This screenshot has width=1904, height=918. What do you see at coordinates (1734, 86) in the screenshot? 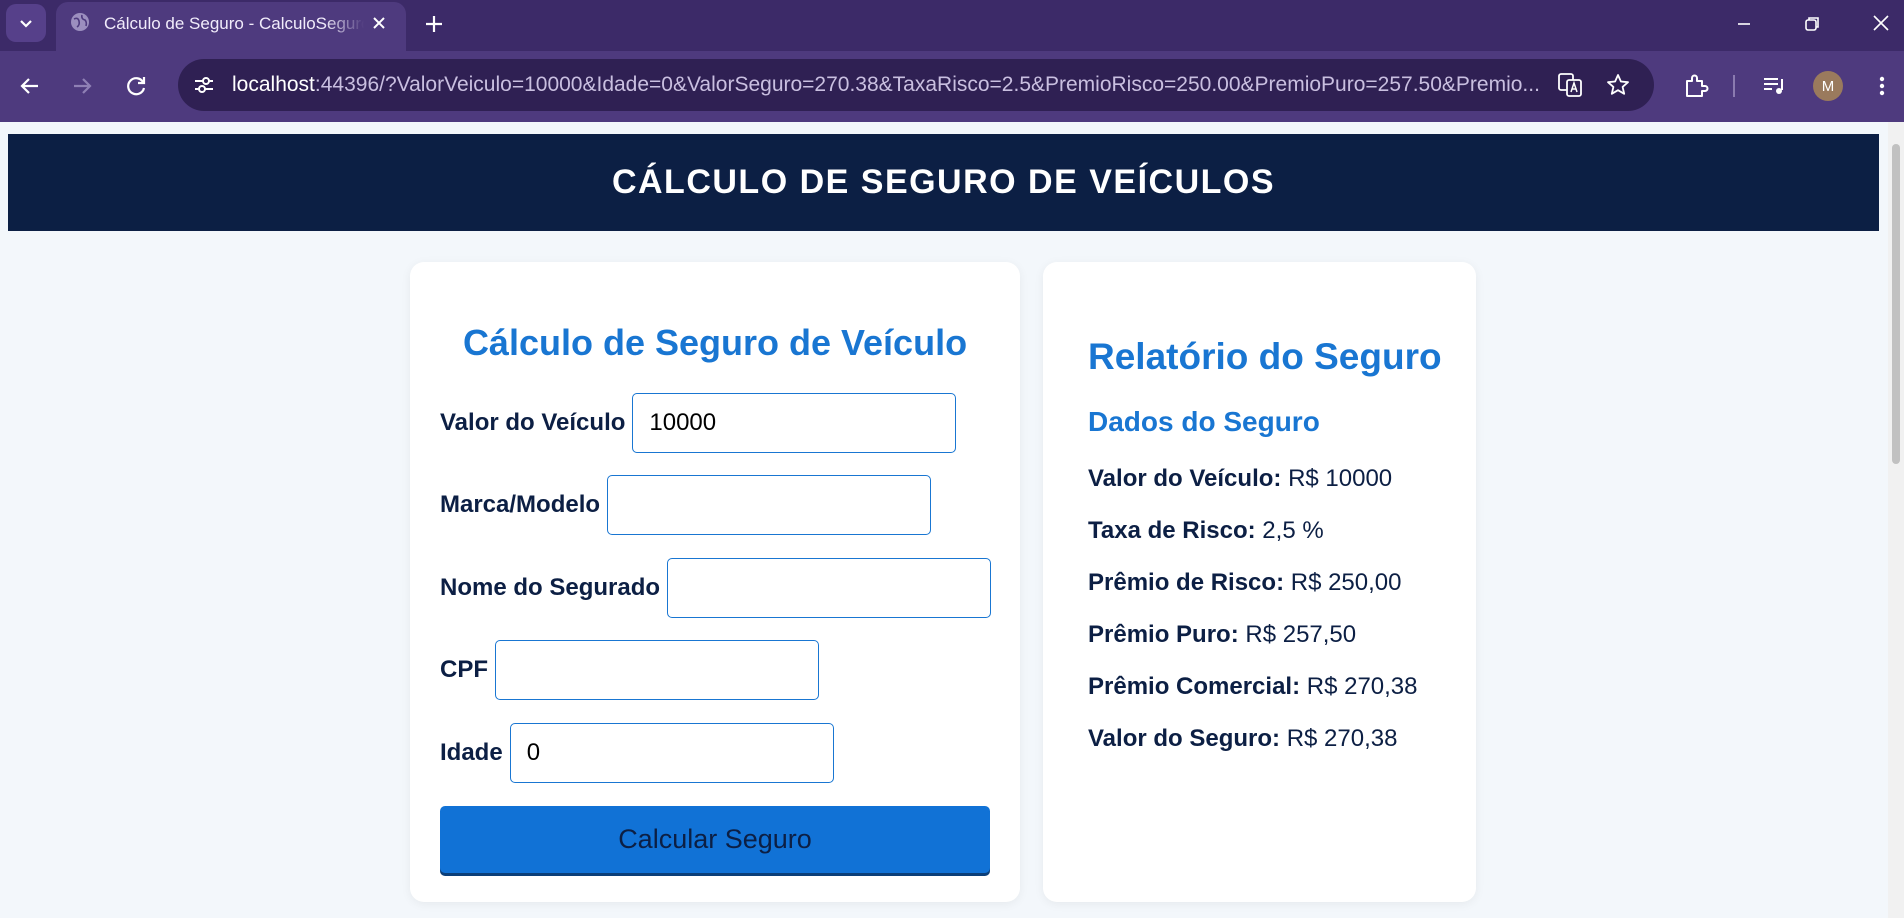
I see `toolbar-divider` at bounding box center [1734, 86].